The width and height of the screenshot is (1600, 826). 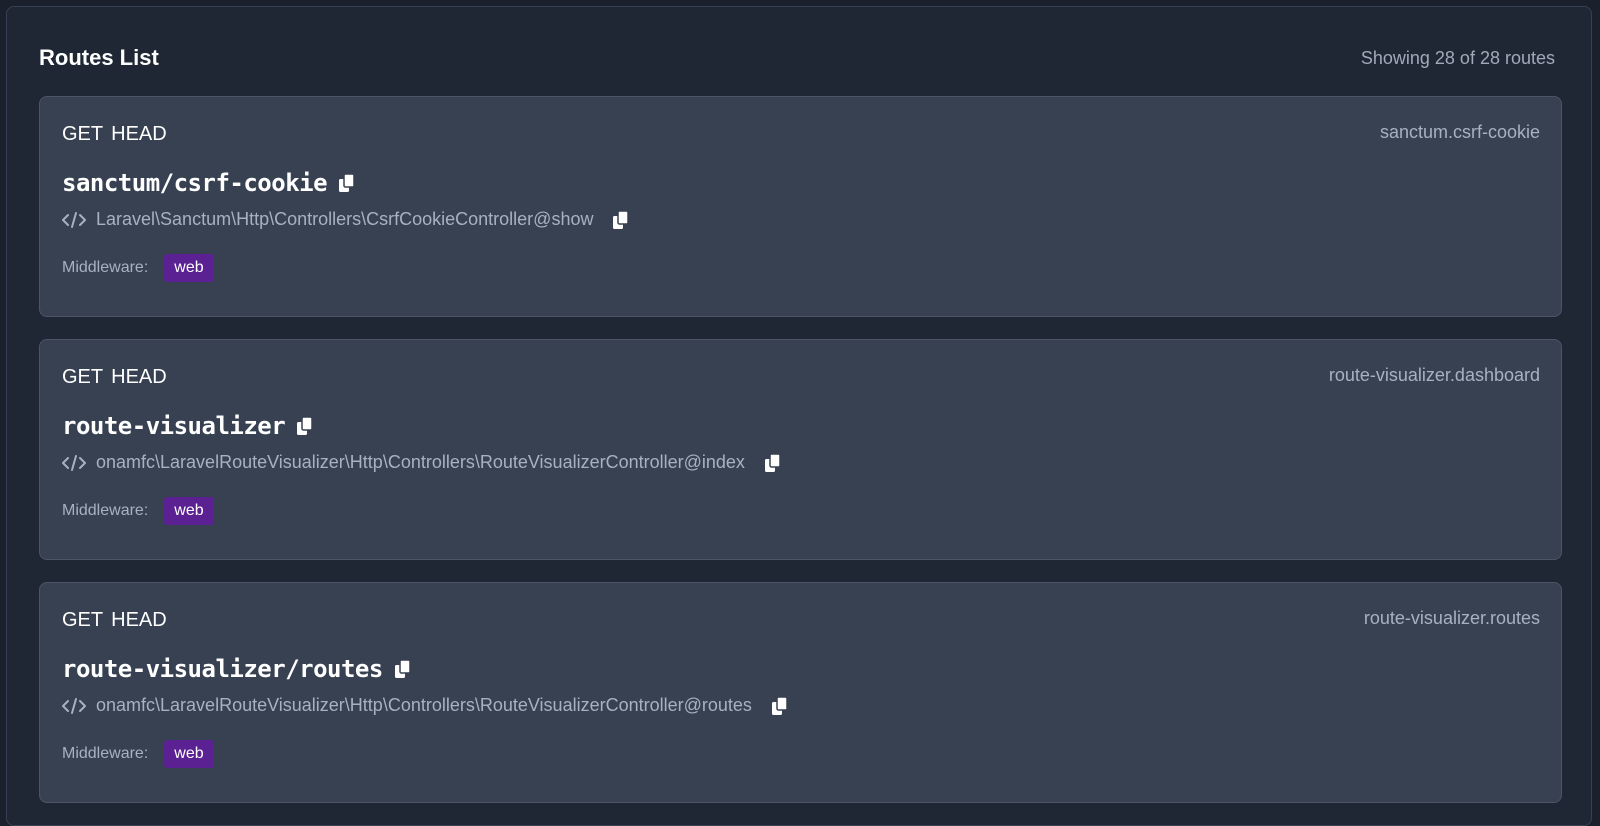 I want to click on route-uri: sanctum/csrf-cookie, so click(x=195, y=183).